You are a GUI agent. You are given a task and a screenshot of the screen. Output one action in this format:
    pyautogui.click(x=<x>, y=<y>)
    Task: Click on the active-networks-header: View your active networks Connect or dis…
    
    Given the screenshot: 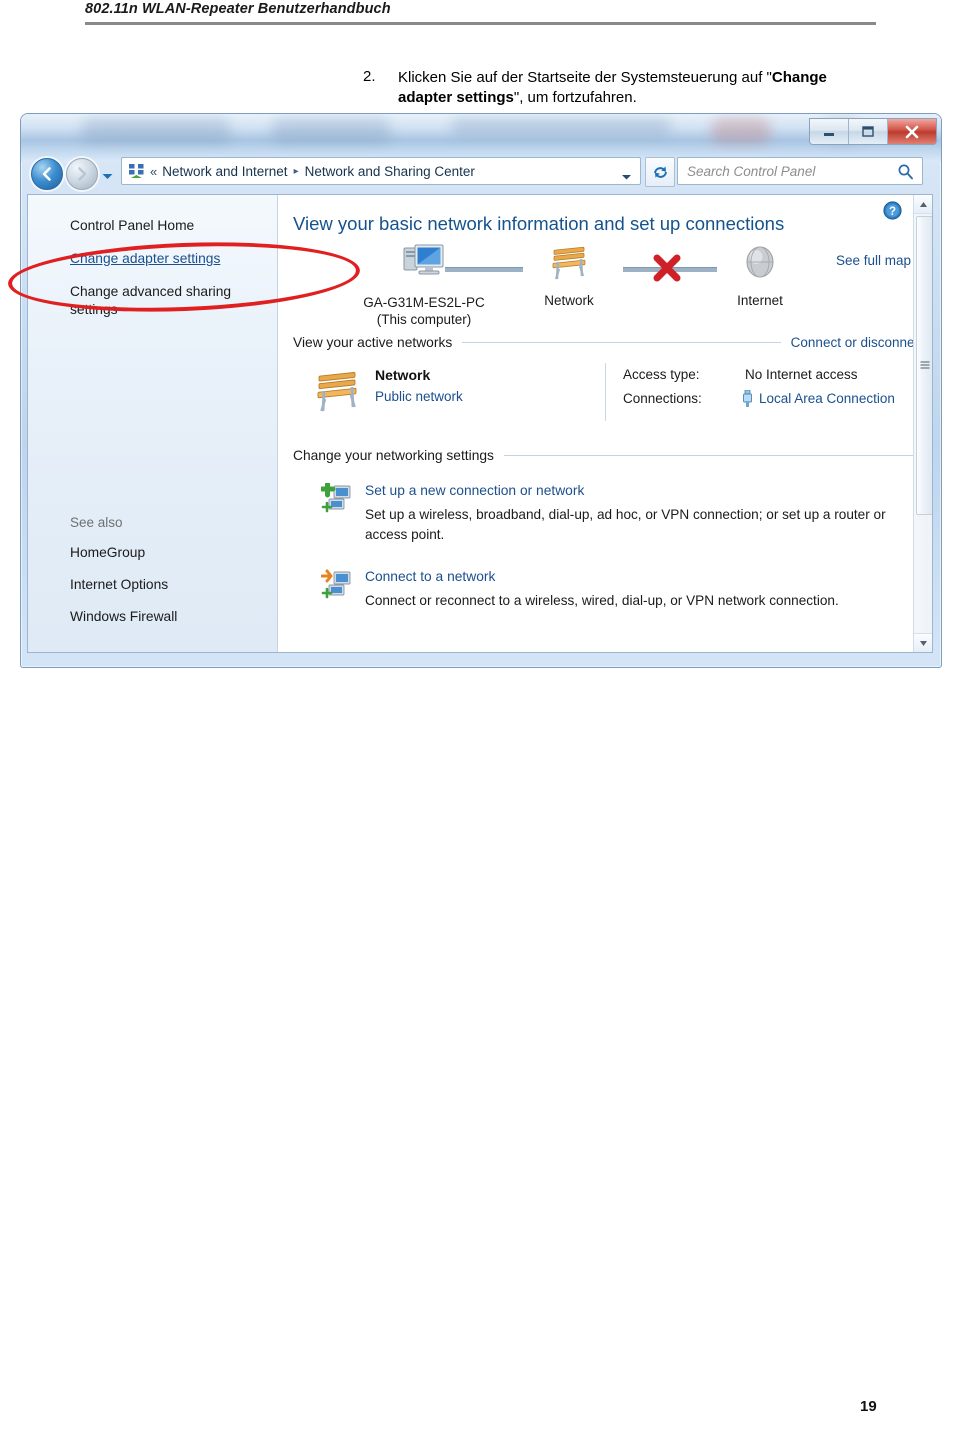 What is the action you would take?
    pyautogui.click(x=609, y=342)
    